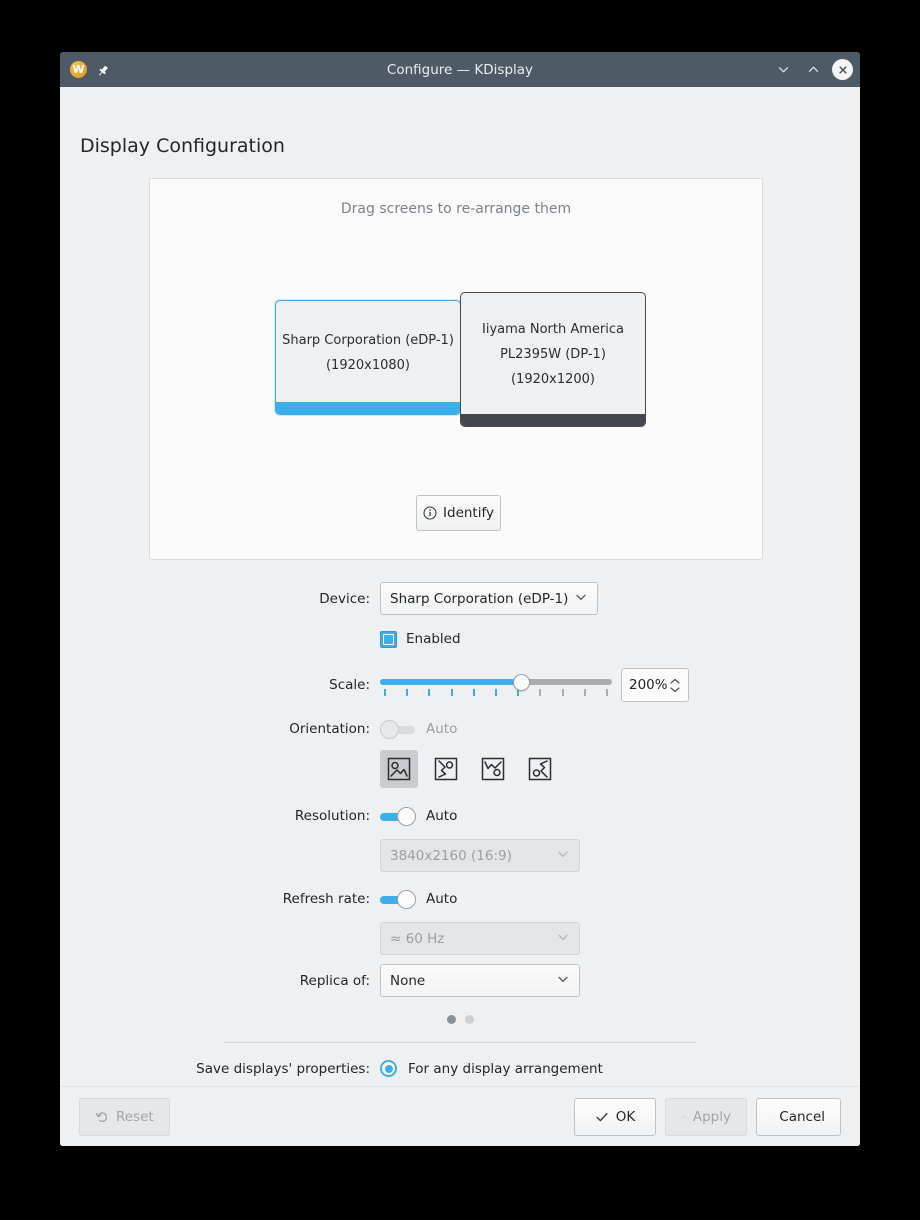 This screenshot has width=920, height=1220. What do you see at coordinates (505, 1068) in the screenshot?
I see `radio-any-arrangement-label: For any display arrangement` at bounding box center [505, 1068].